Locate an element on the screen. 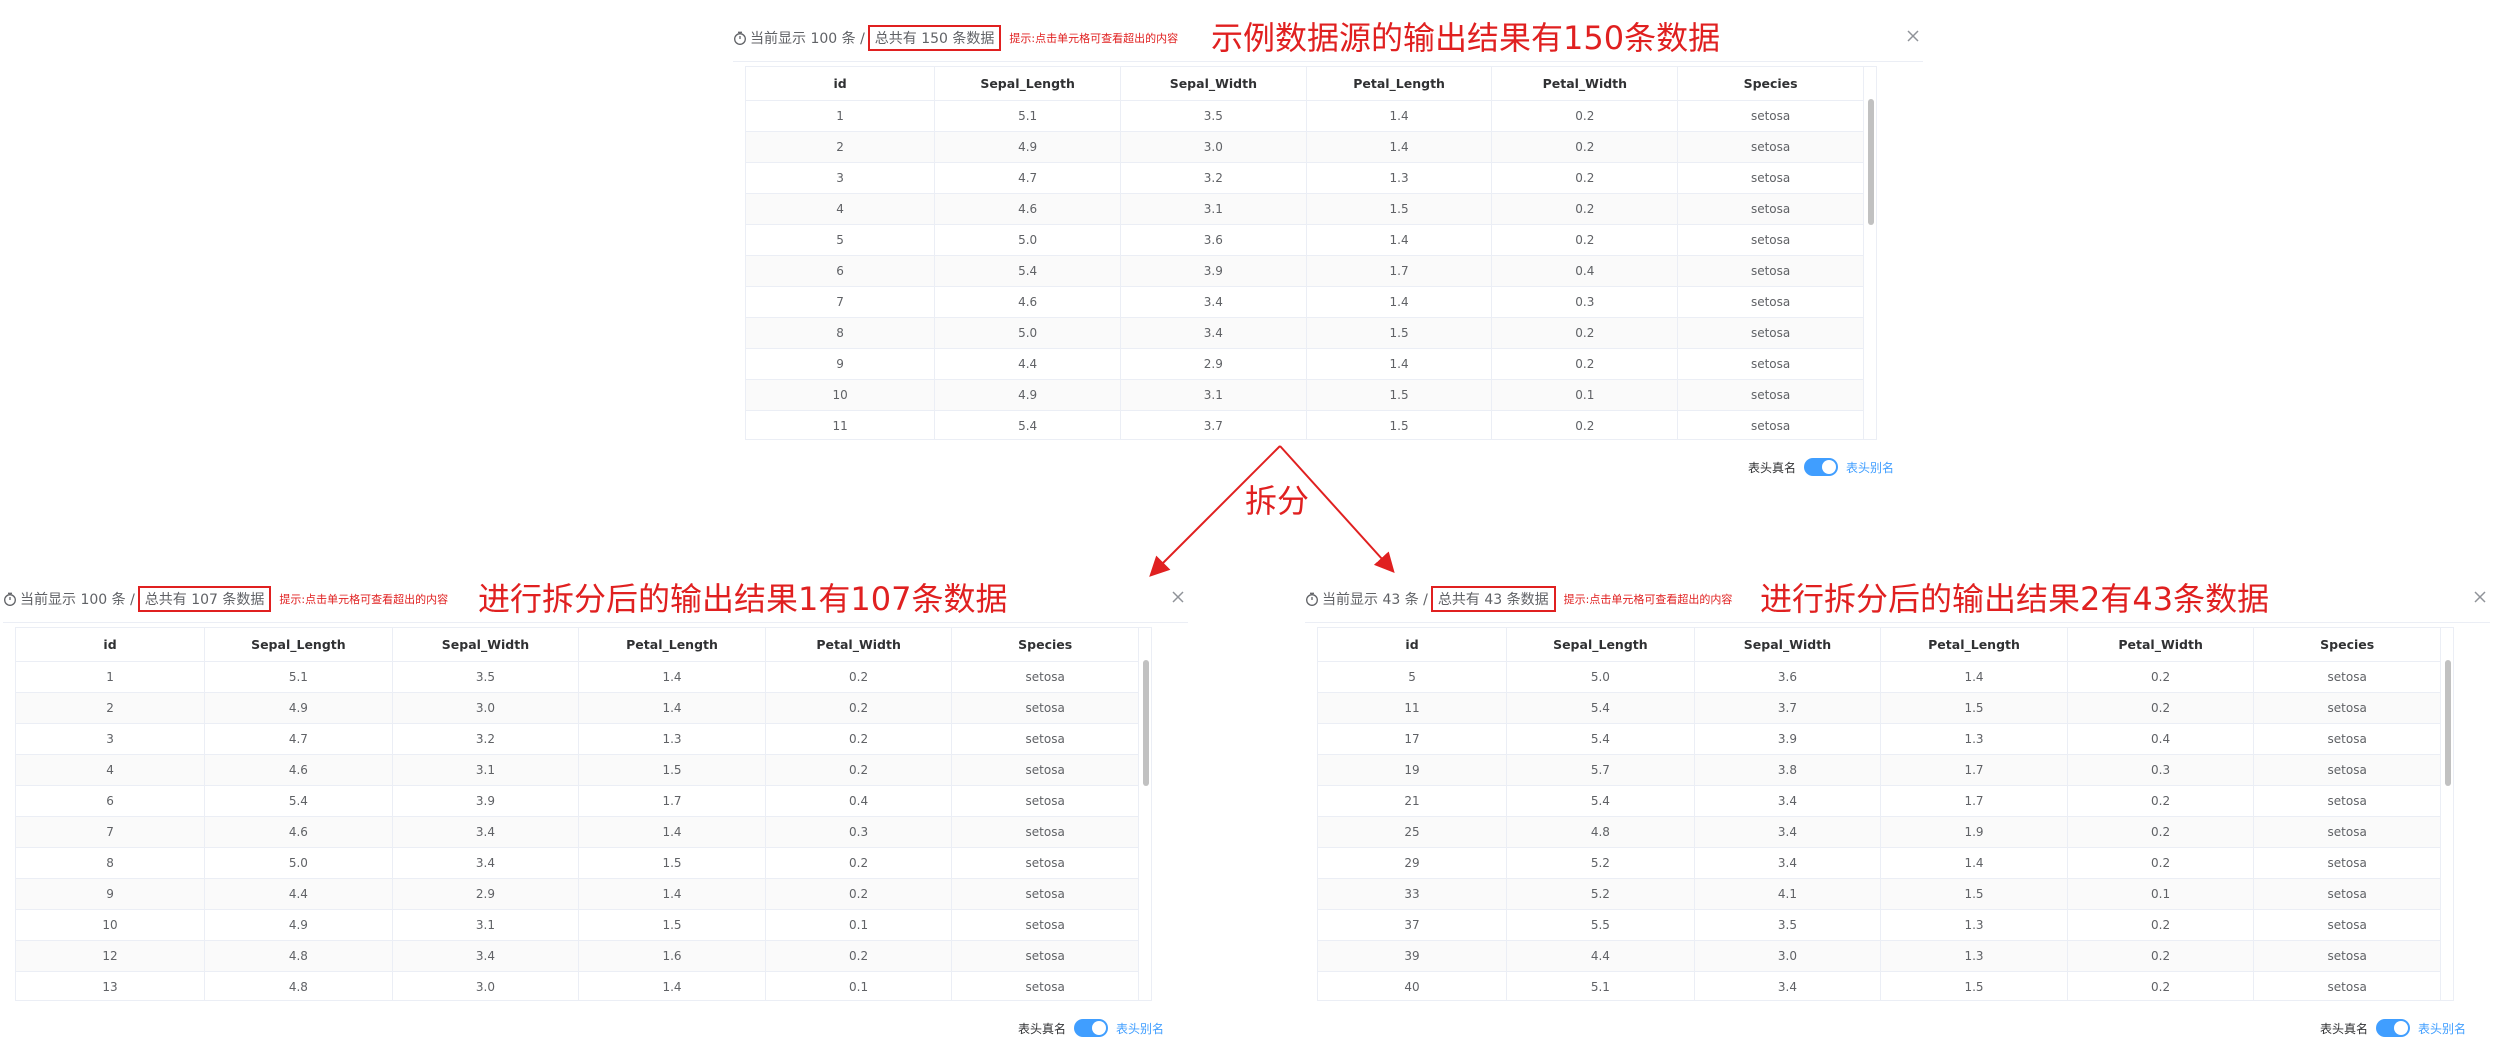  table-cell: 33 is located at coordinates (1413, 894).